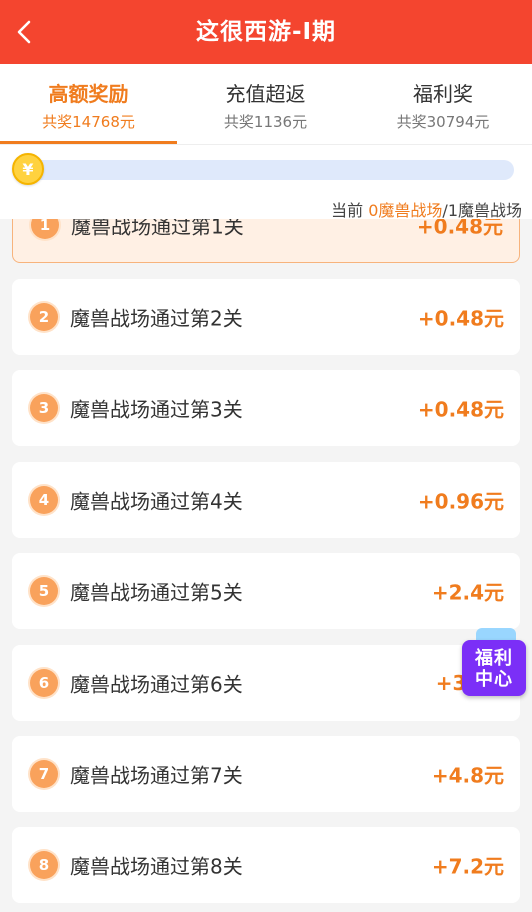  What do you see at coordinates (265, 94) in the screenshot?
I see `tab-label: 充值超返` at bounding box center [265, 94].